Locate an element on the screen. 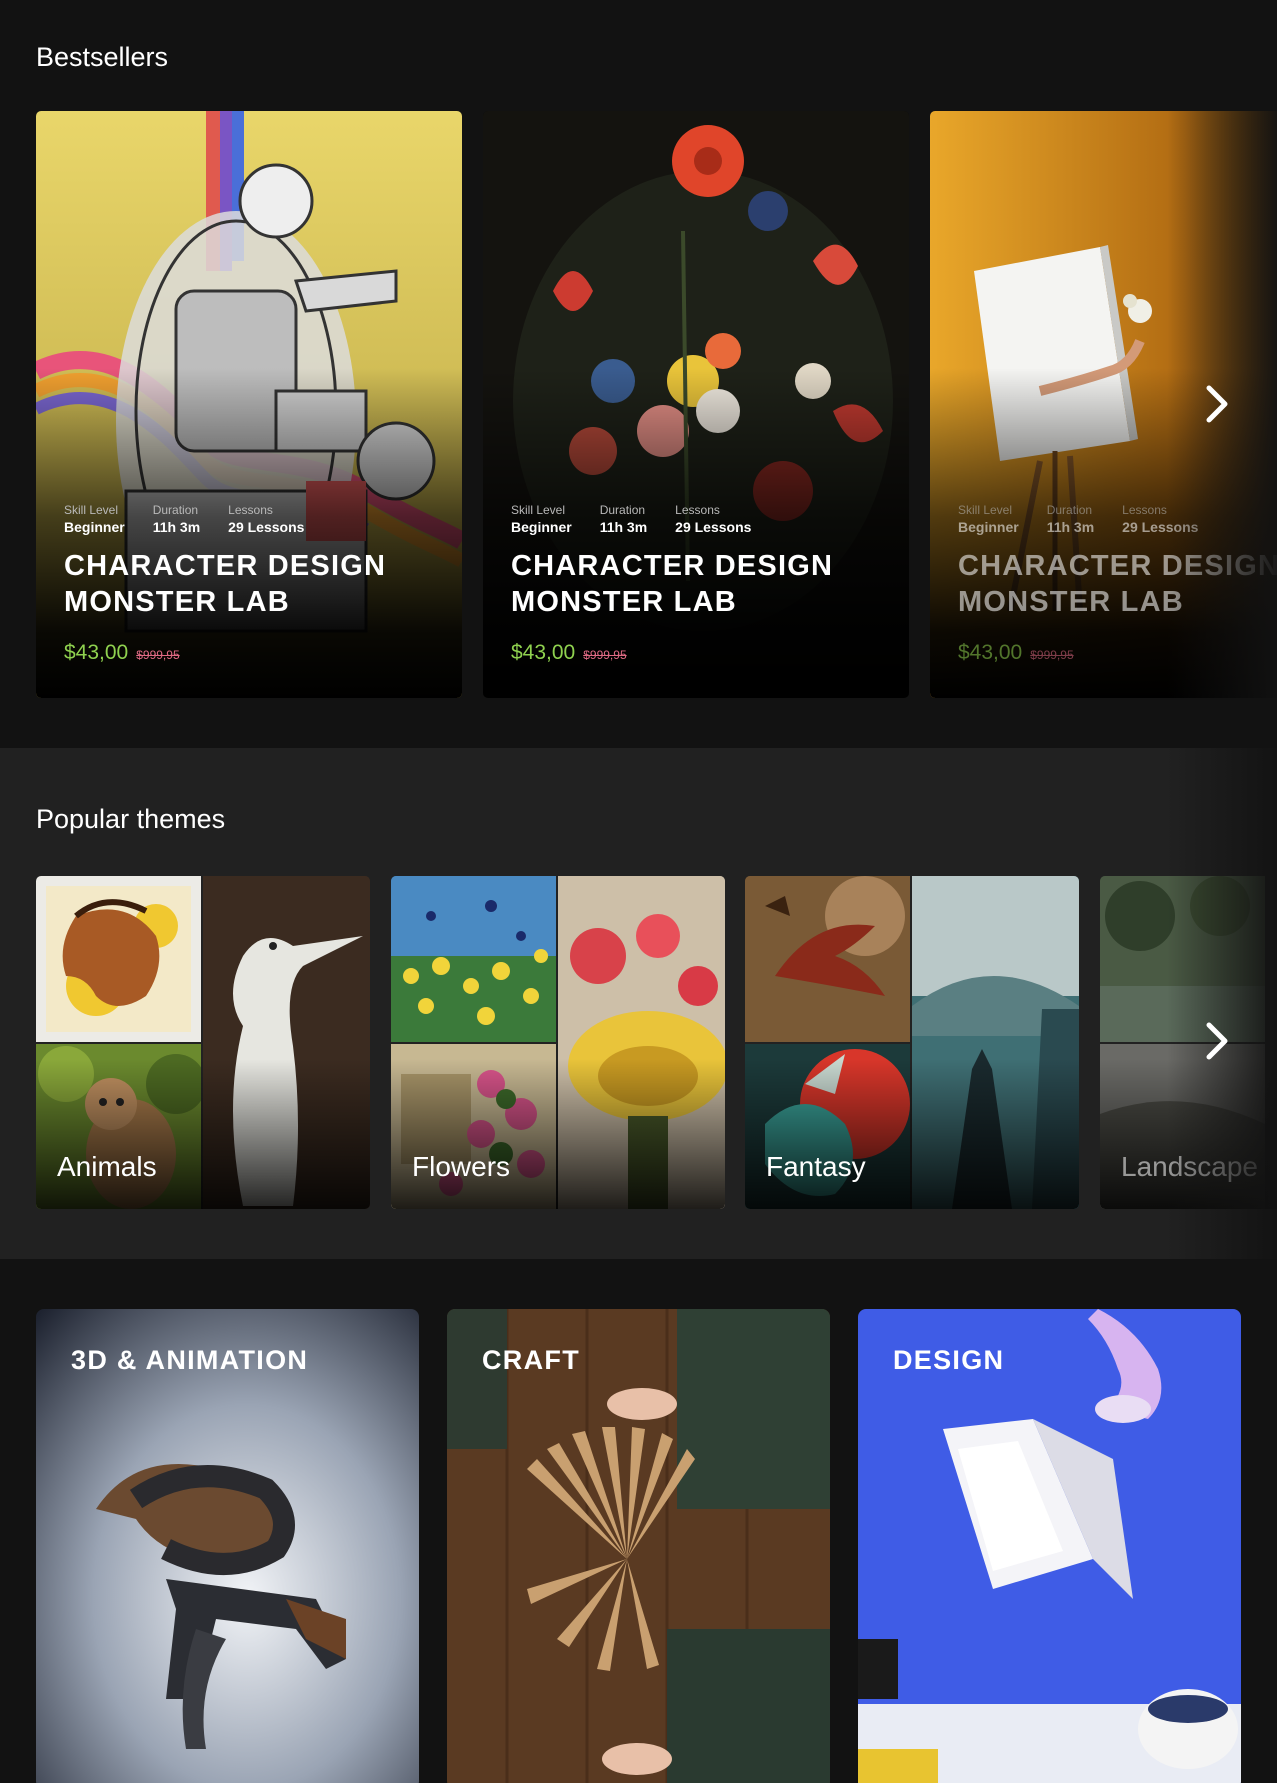 The width and height of the screenshot is (1277, 1783). theme-label: Landscape is located at coordinates (1190, 1166).